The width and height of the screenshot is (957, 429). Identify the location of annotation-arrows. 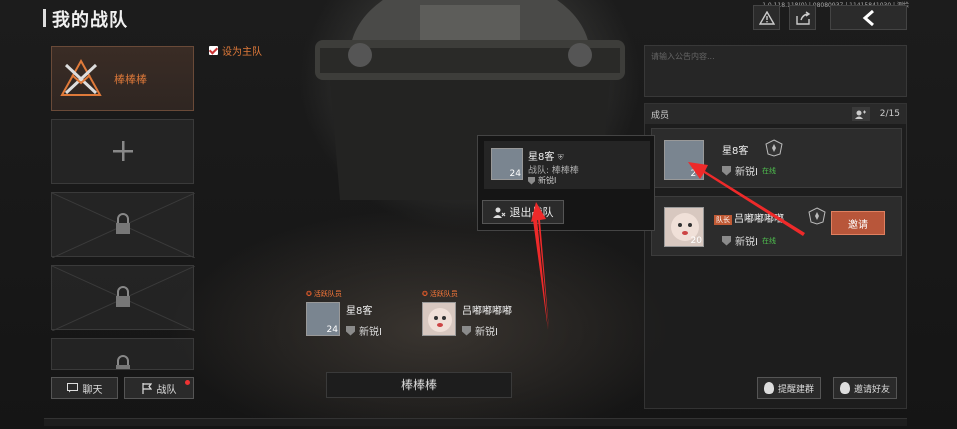
(668, 246).